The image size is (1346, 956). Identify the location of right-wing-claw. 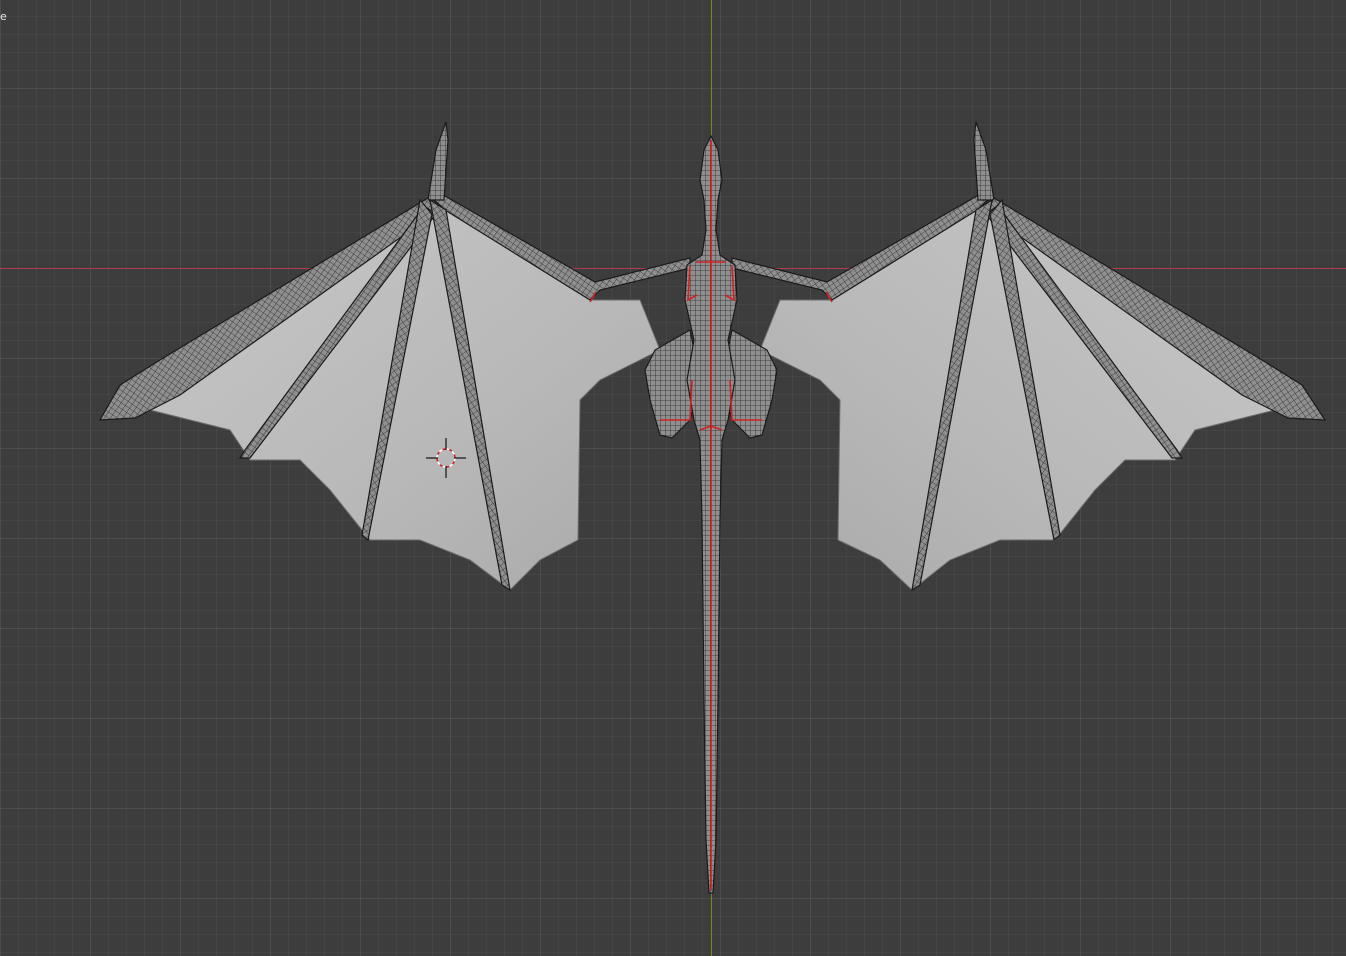
(984, 161).